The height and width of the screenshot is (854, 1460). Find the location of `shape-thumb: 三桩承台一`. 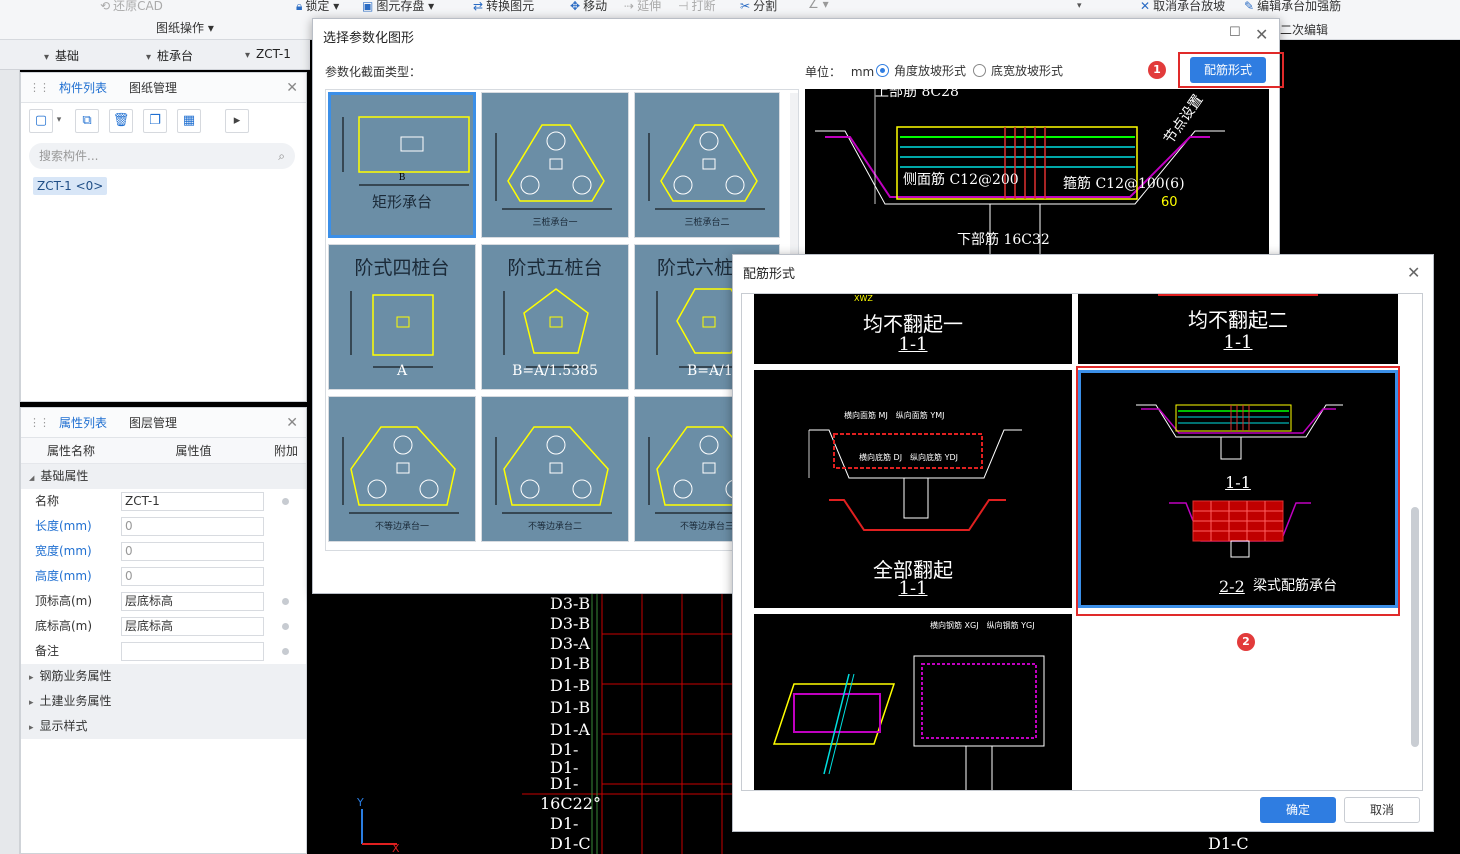

shape-thumb: 三桩承台一 is located at coordinates (555, 165).